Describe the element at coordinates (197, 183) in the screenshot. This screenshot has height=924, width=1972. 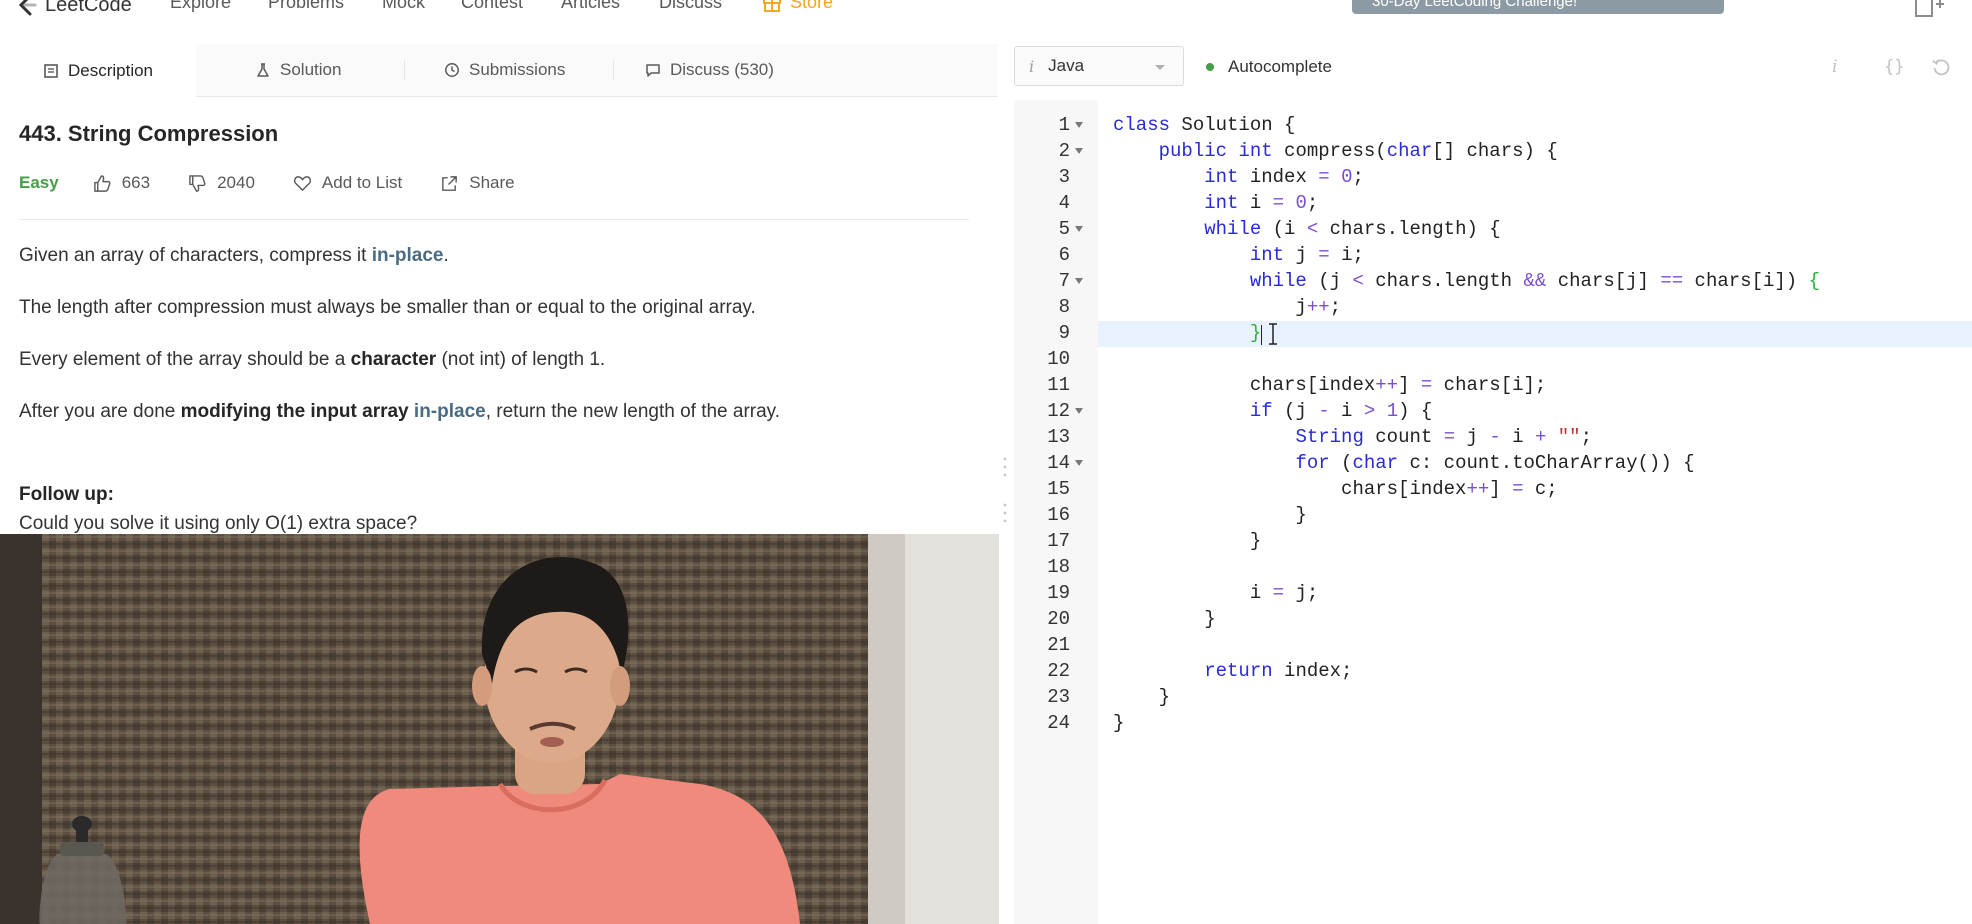
I see `thumbs-down-icon` at that location.